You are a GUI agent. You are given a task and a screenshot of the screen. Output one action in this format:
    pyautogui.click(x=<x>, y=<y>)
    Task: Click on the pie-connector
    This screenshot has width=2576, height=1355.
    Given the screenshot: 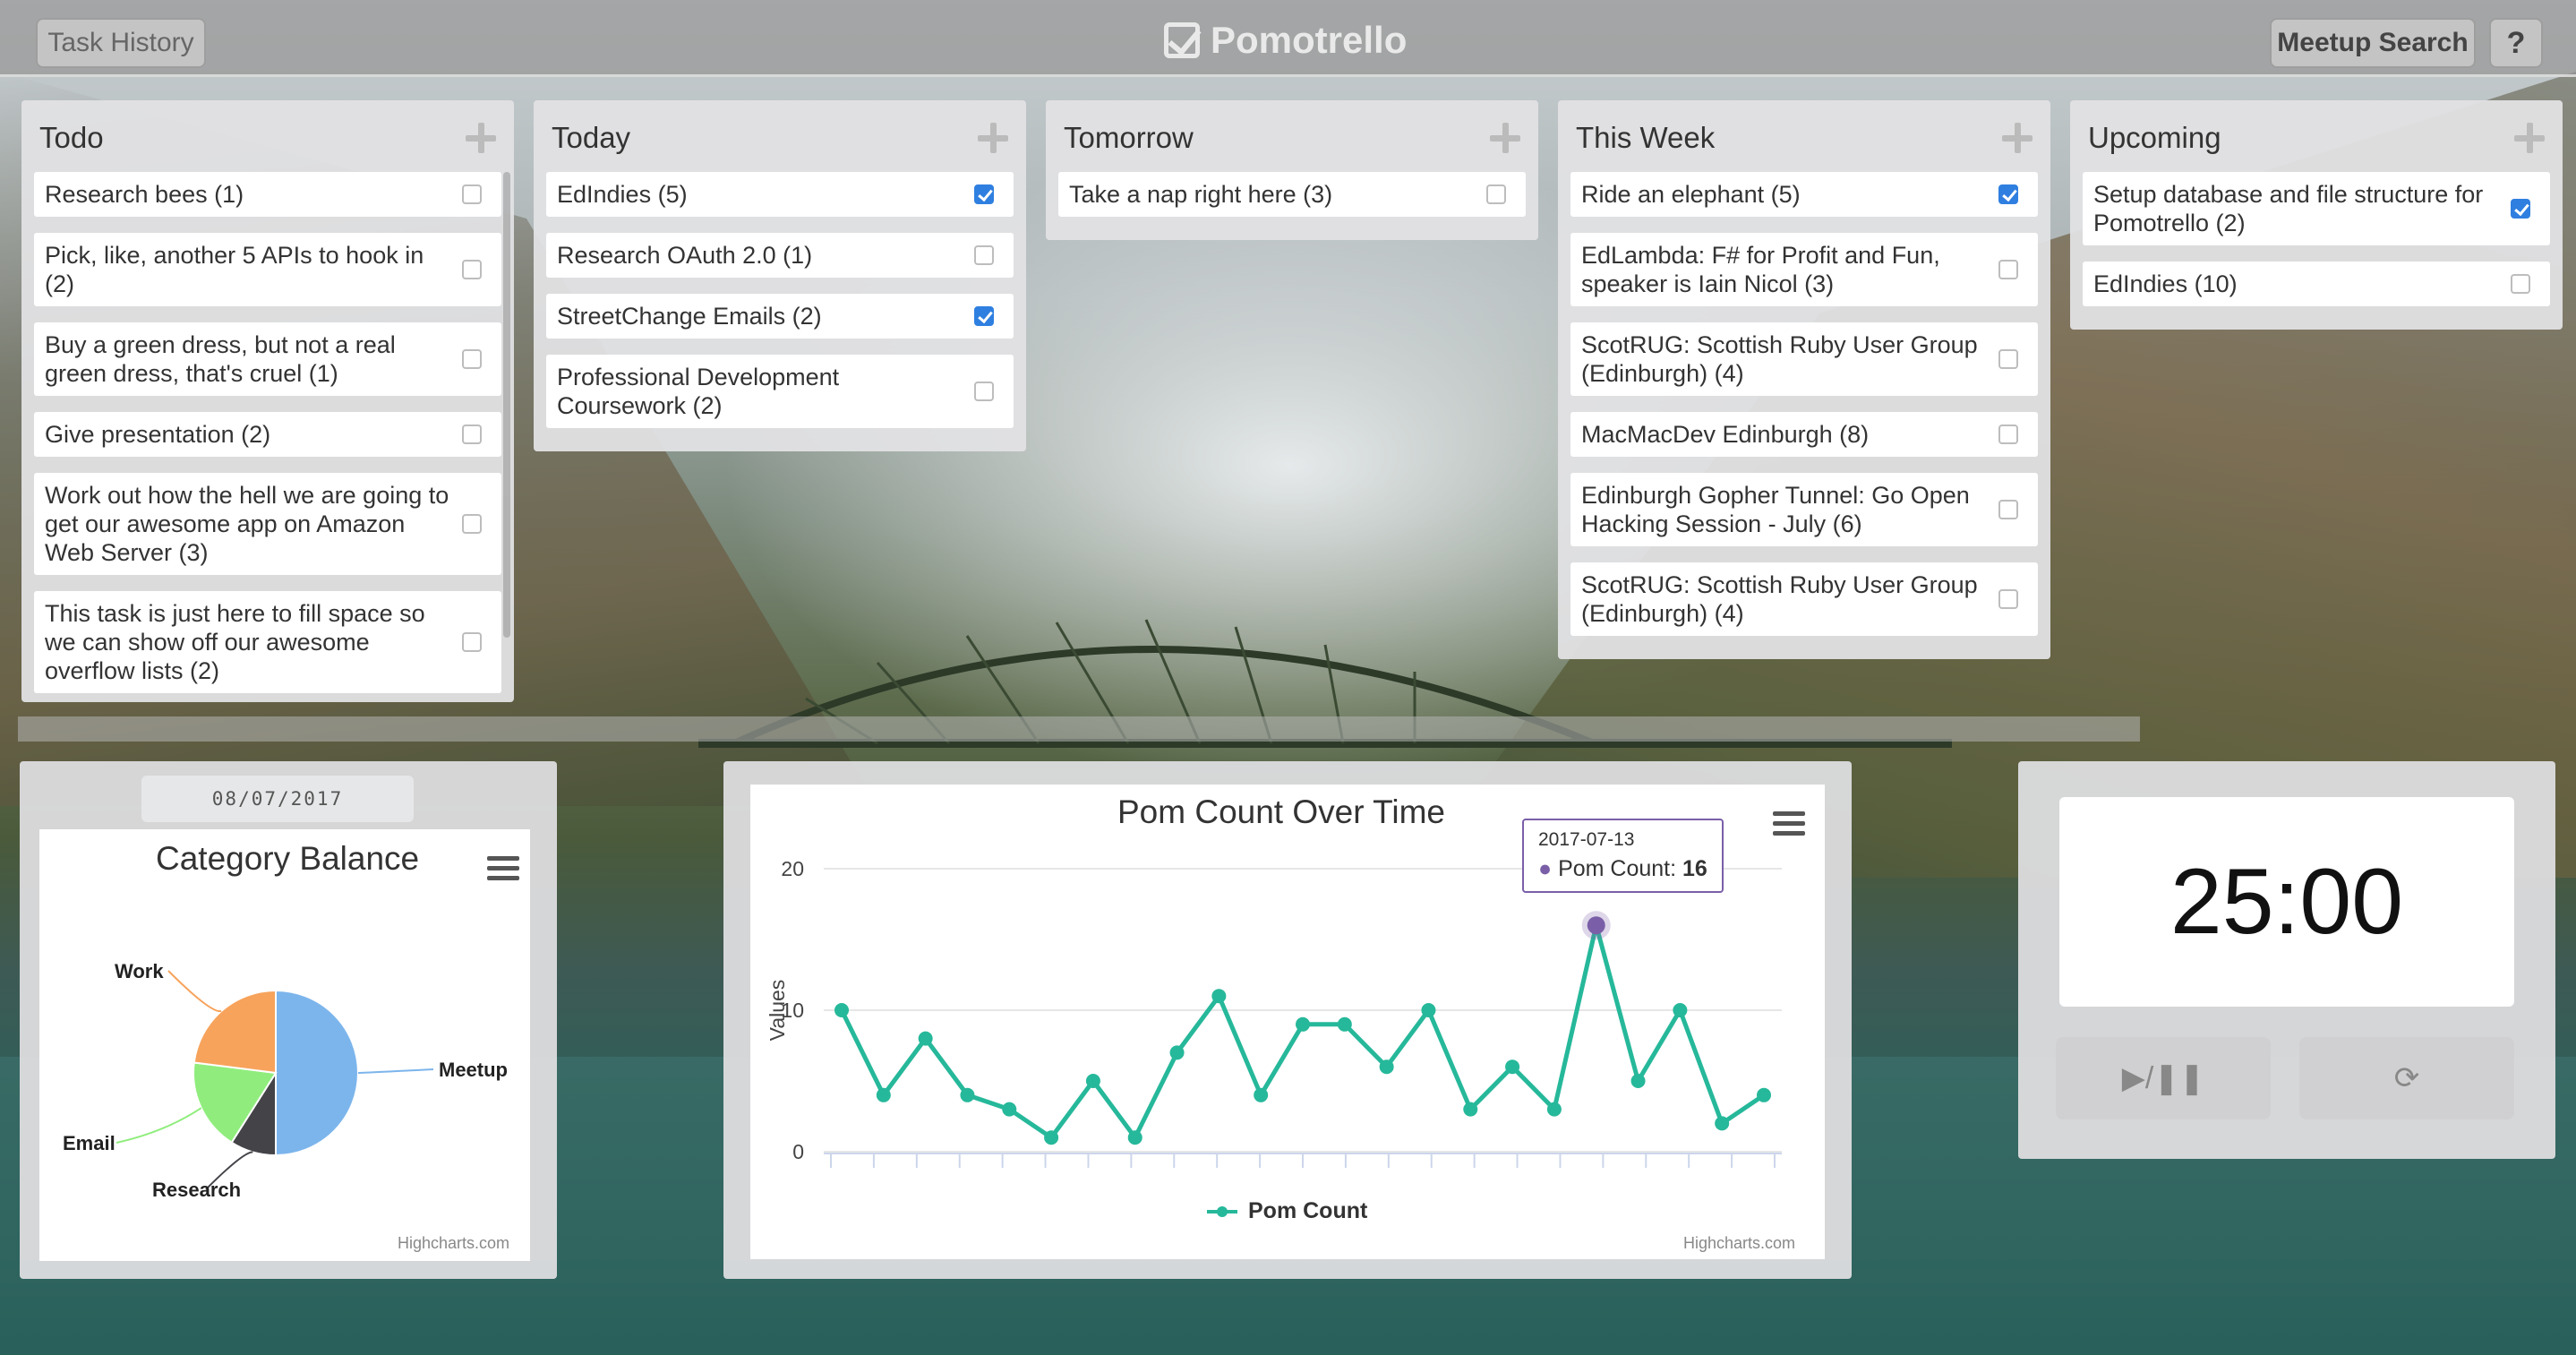 What is the action you would take?
    pyautogui.click(x=159, y=1125)
    